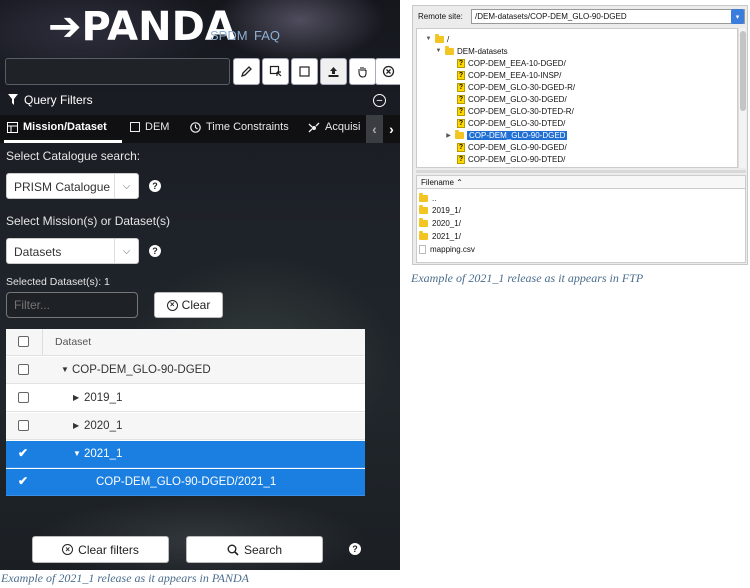 The width and height of the screenshot is (750, 588). Describe the element at coordinates (12, 127) in the screenshot. I see `table-icon` at that location.